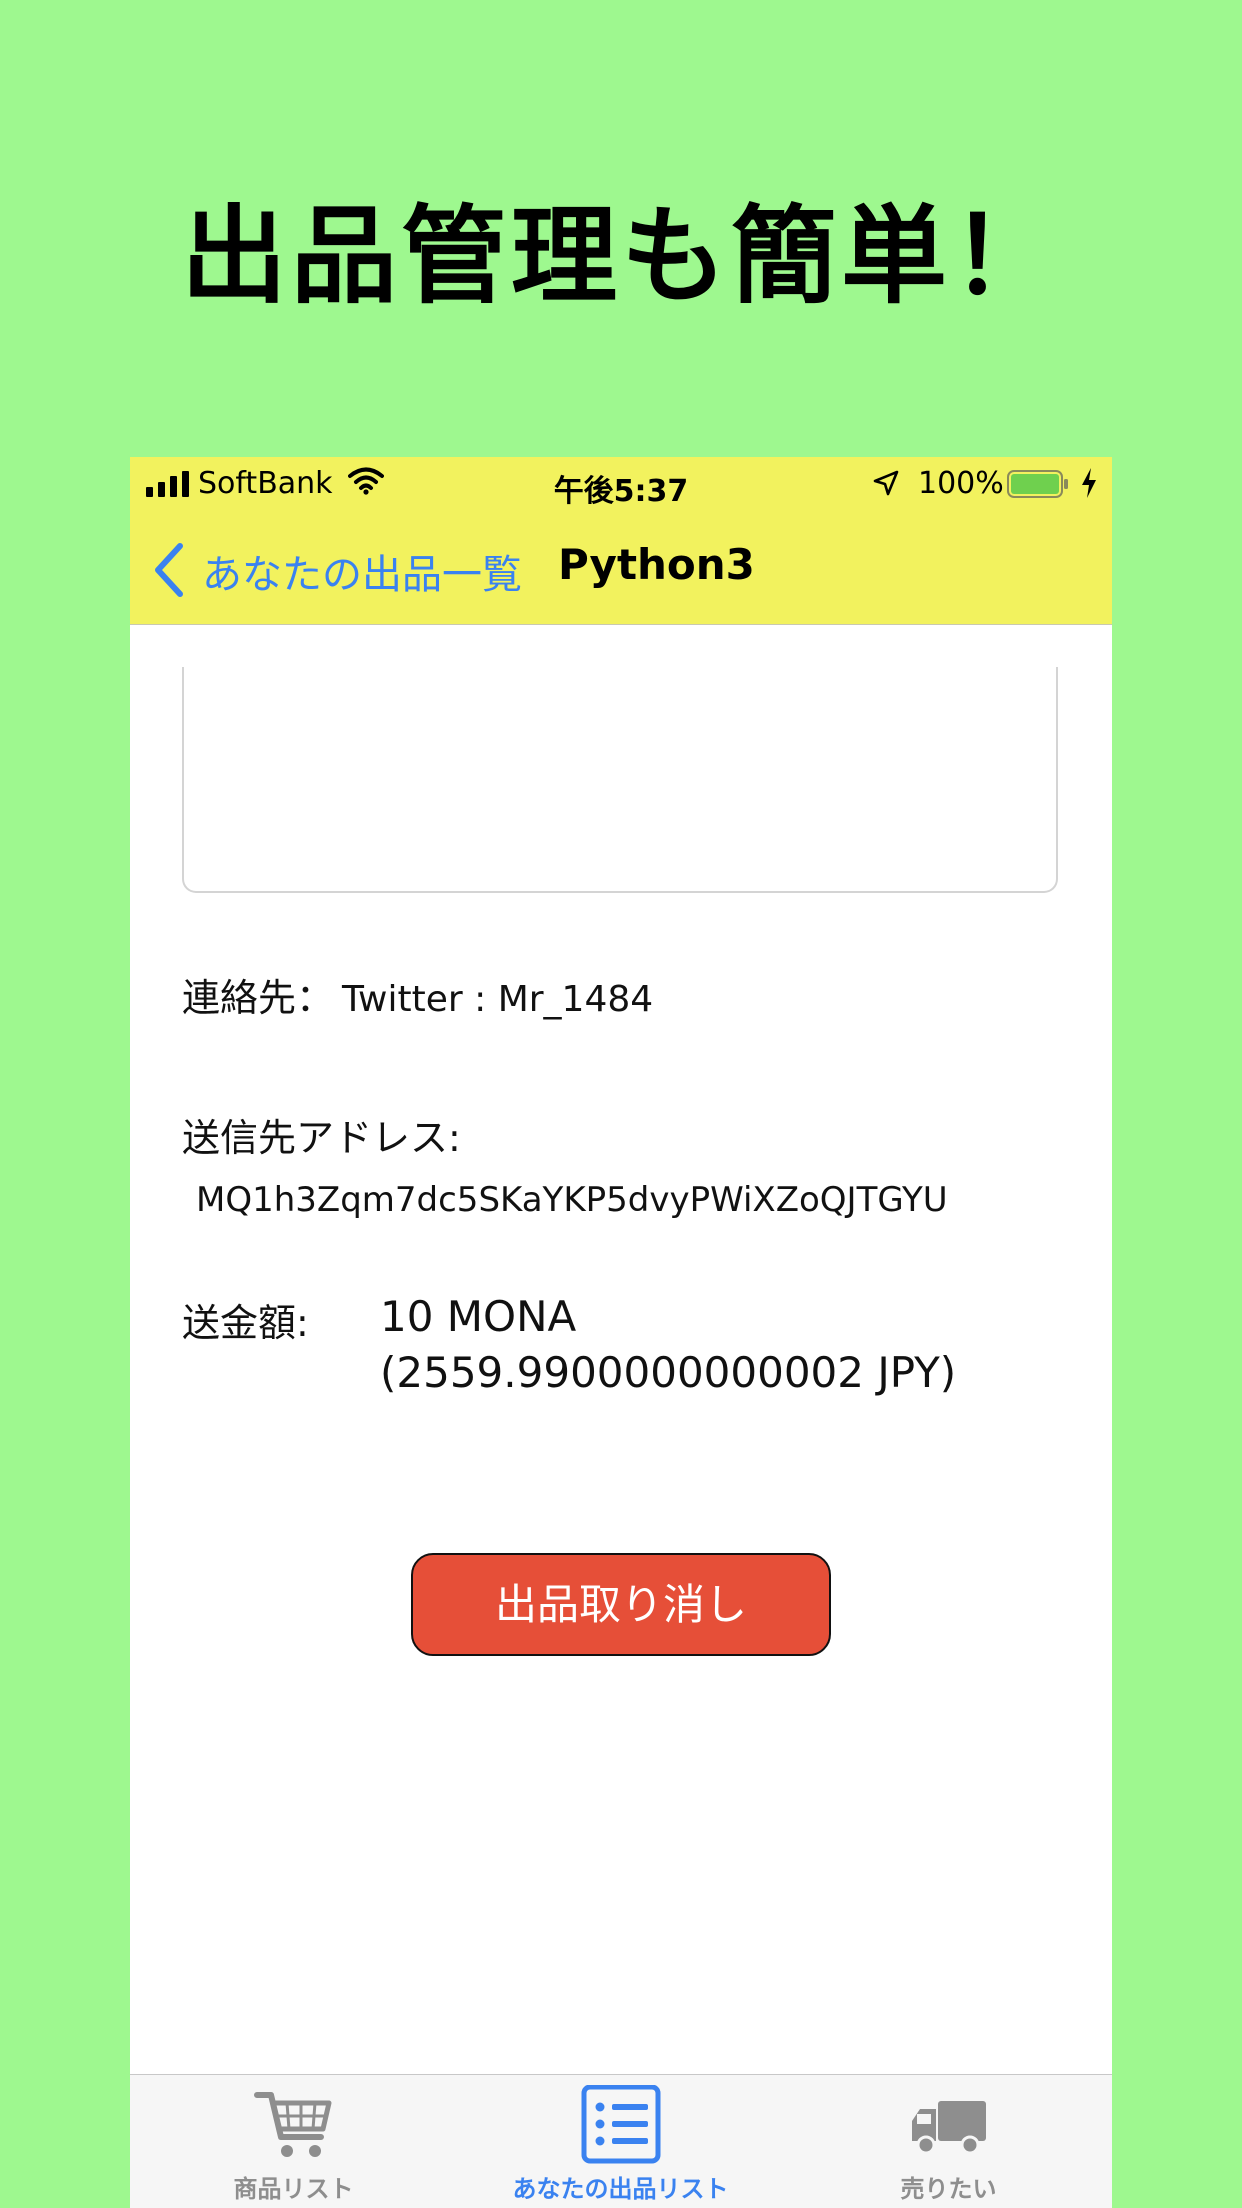  What do you see at coordinates (961, 483) in the screenshot?
I see `battery-percent: 100%` at bounding box center [961, 483].